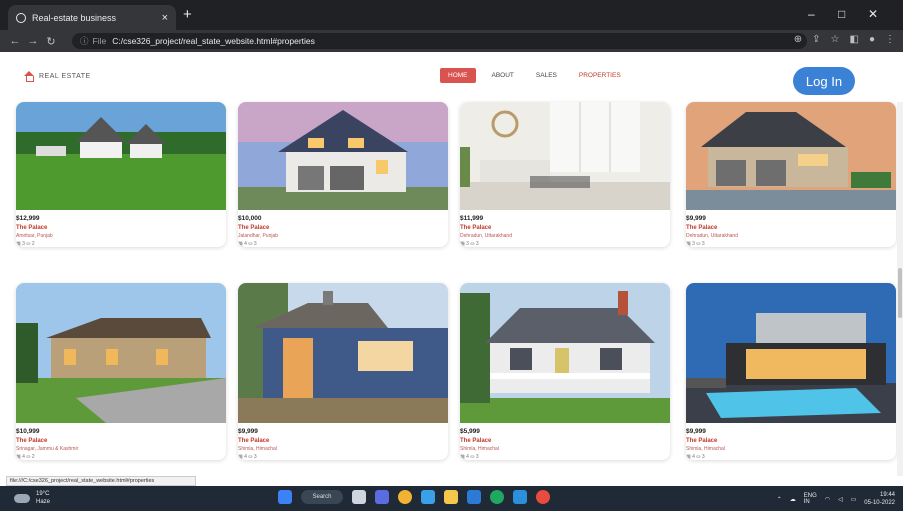 Image resolution: width=903 pixels, height=511 pixels. I want to click on nav-about: ABOUT, so click(503, 75).